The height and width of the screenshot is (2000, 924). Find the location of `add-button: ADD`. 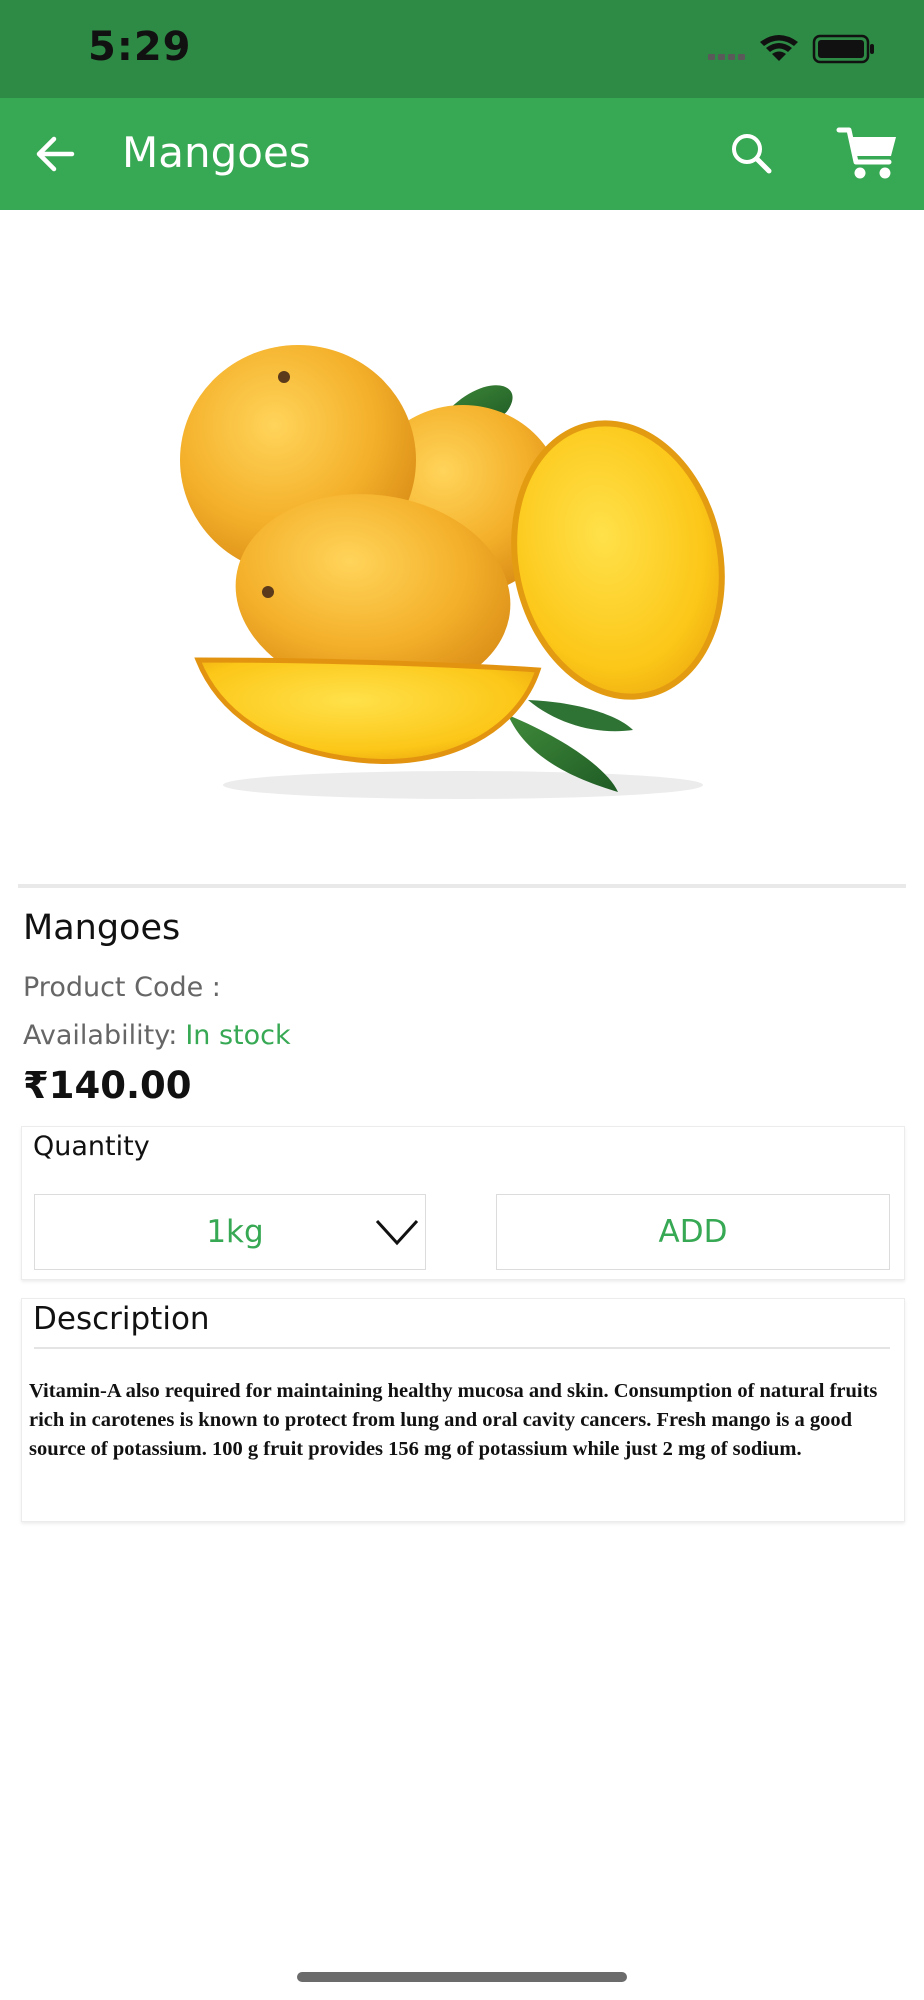

add-button: ADD is located at coordinates (693, 1232).